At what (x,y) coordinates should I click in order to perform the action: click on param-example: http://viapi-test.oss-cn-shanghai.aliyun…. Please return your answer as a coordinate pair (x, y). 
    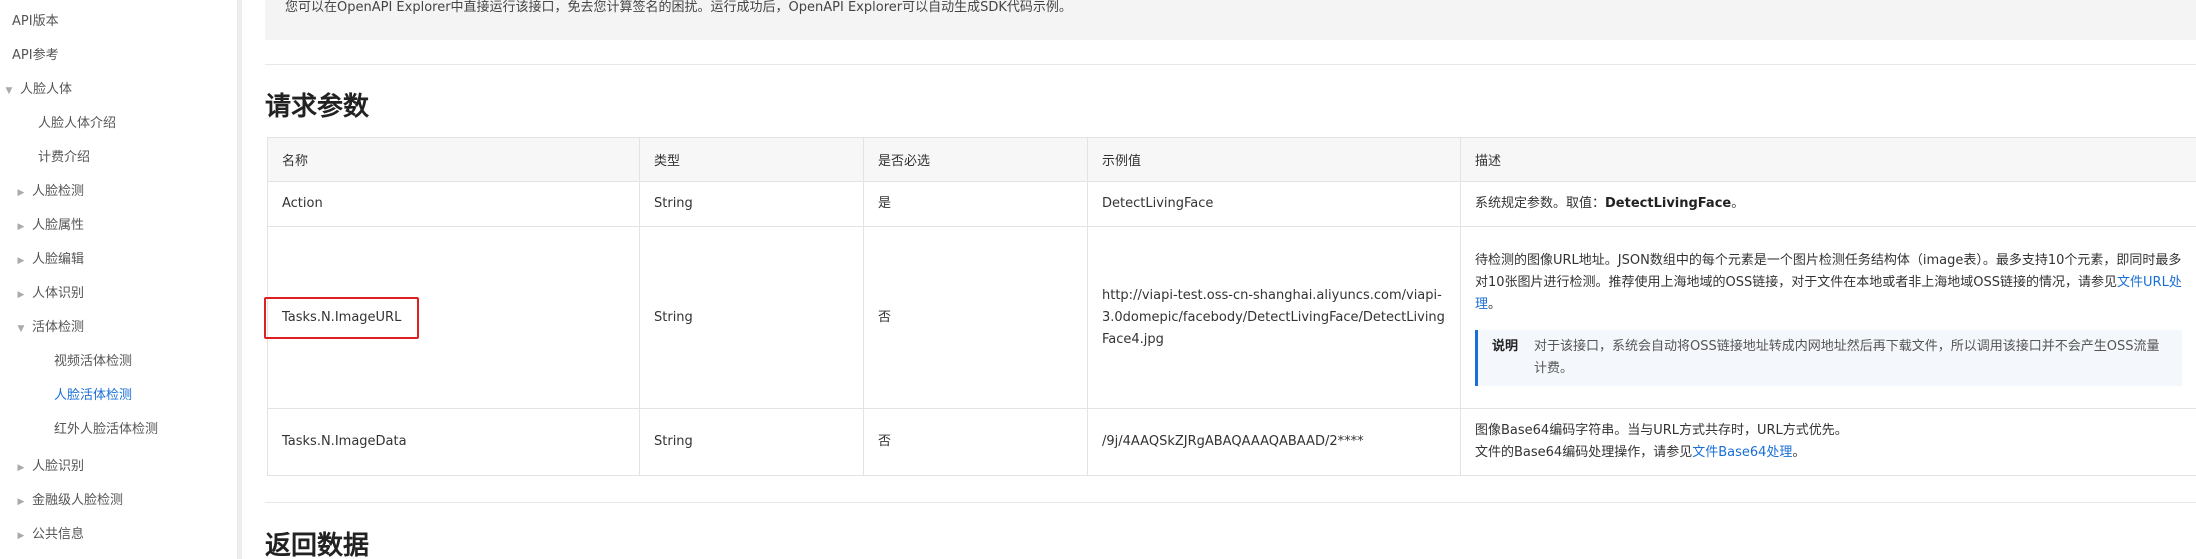
    Looking at the image, I should click on (1274, 317).